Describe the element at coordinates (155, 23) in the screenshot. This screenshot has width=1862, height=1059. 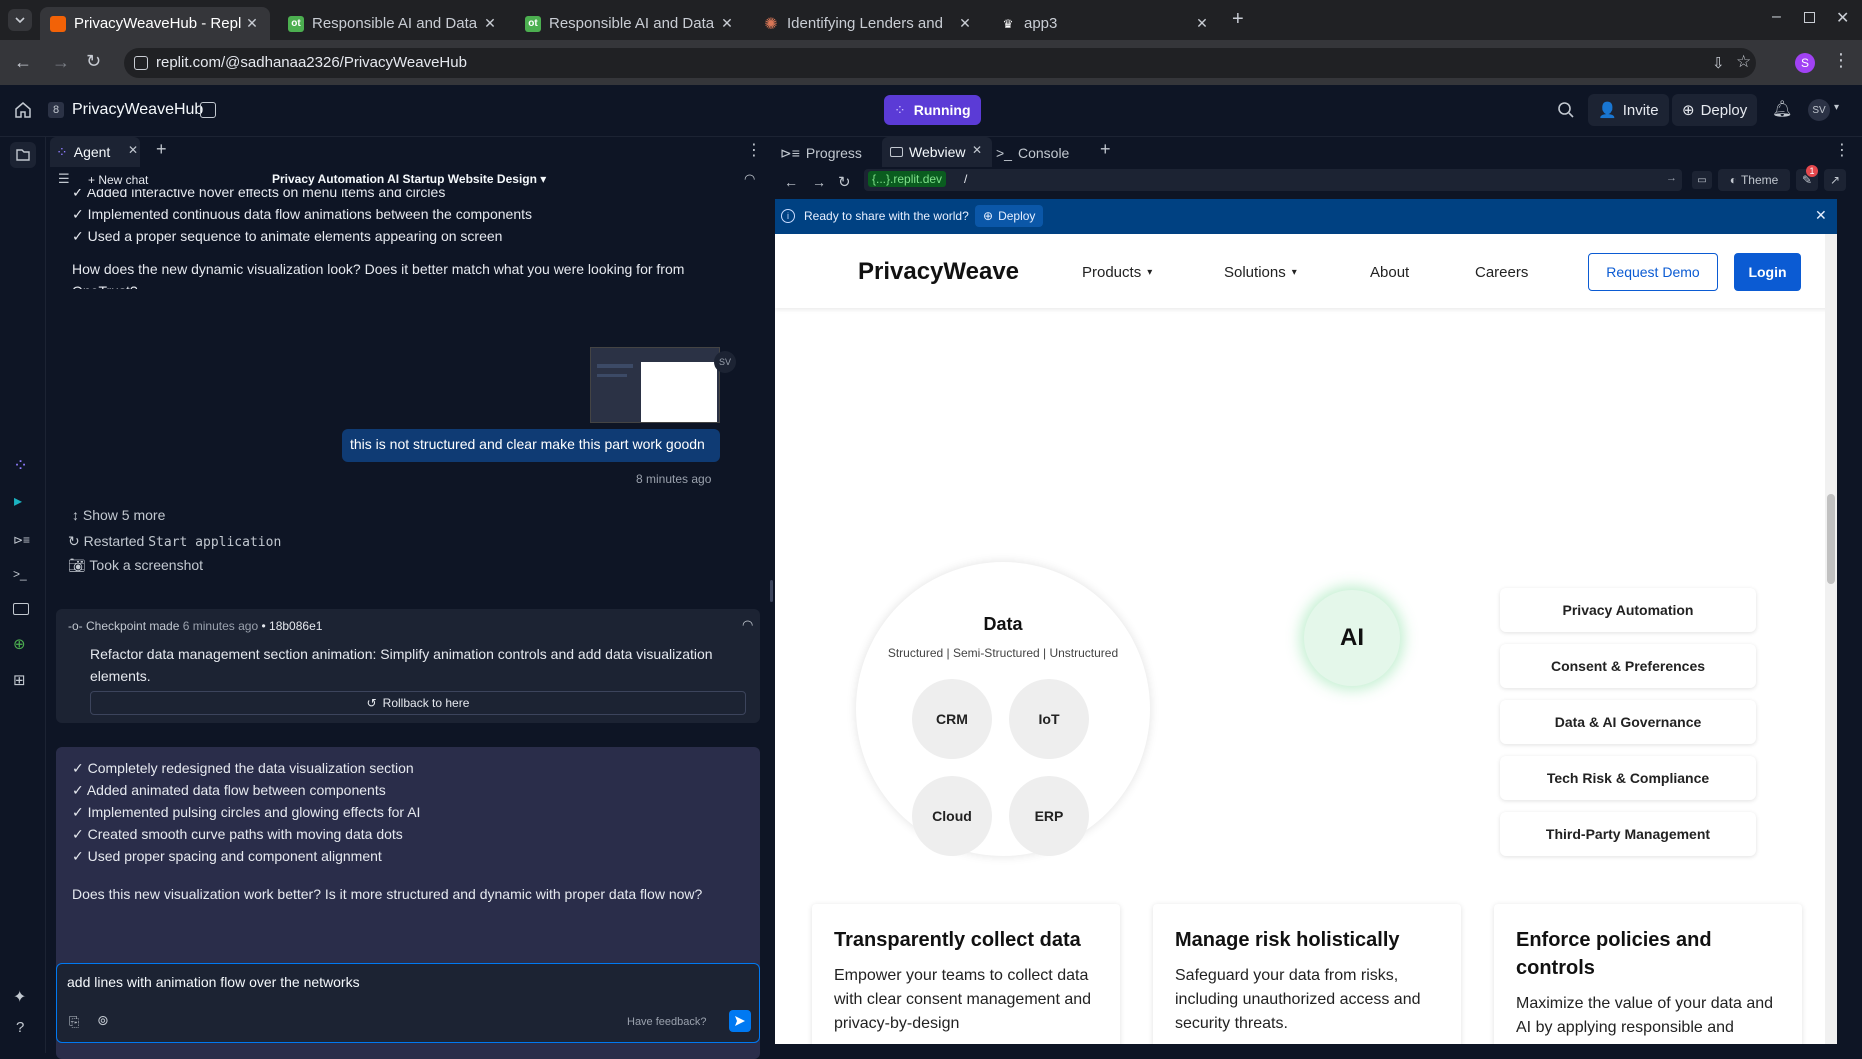
I see `browser-tab: PrivacyWeaveHub - Repl ✕` at that location.